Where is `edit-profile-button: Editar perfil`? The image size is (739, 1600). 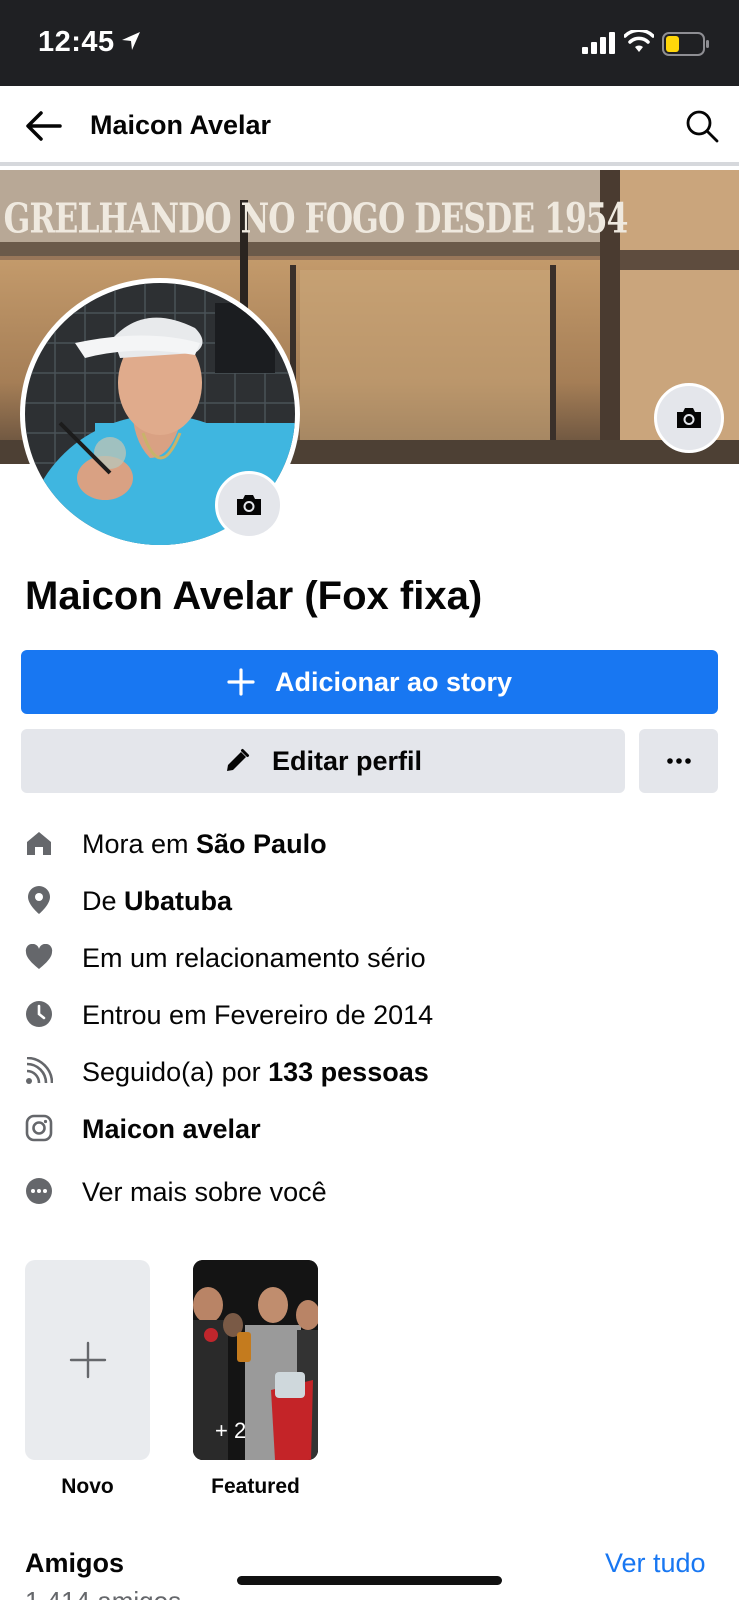
edit-profile-button: Editar perfil is located at coordinates (323, 761).